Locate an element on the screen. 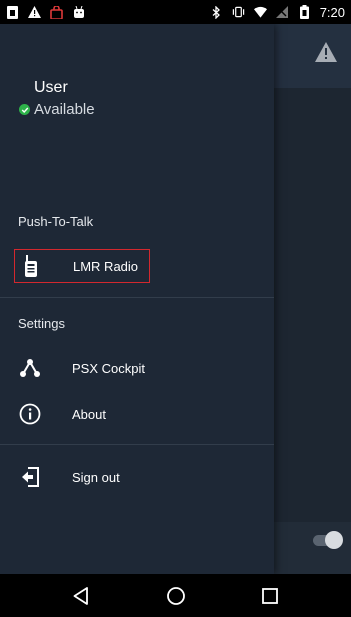 This screenshot has height=617, width=351. status-time: 7:20 is located at coordinates (332, 12).